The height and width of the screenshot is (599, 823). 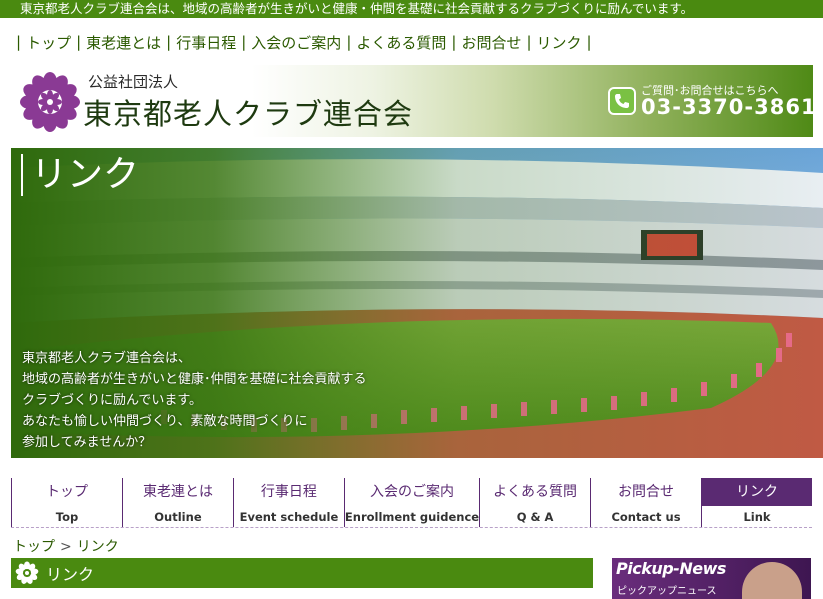 I want to click on pickup-title-en: Pickup-News, so click(x=671, y=568).